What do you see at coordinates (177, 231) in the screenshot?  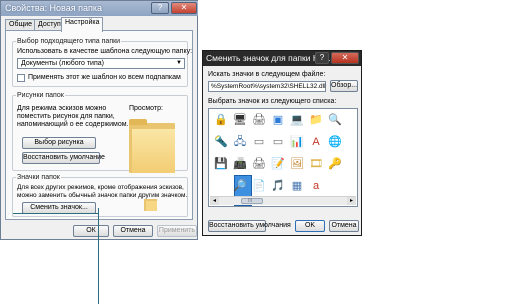 I see `apply-button: Применить` at bounding box center [177, 231].